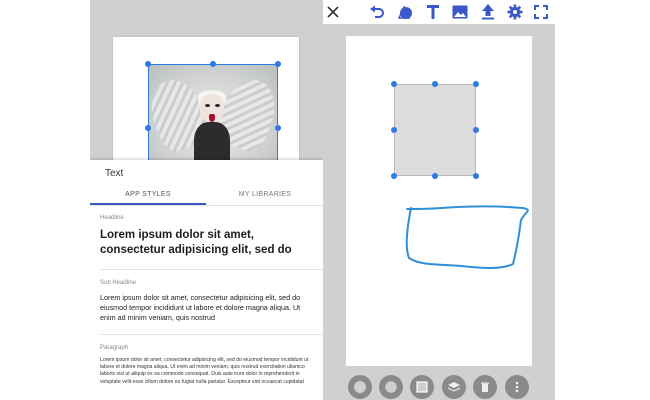 Image resolution: width=650 pixels, height=400 pixels. I want to click on image-selection-frame, so click(213, 114).